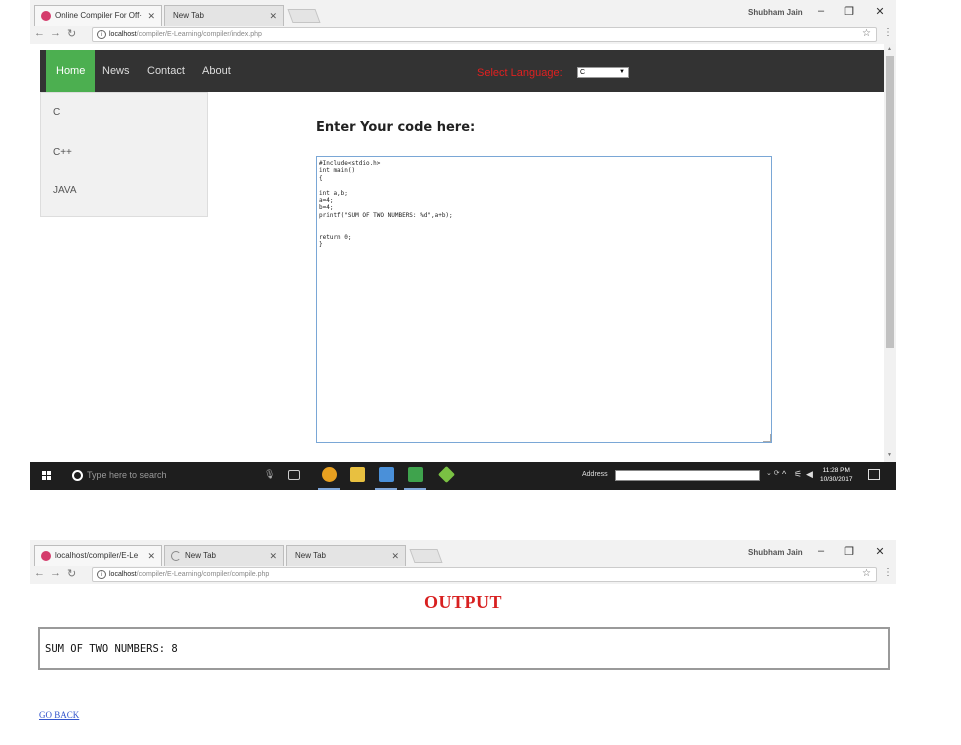 The width and height of the screenshot is (961, 745). I want to click on chrome-app-icon, so click(329, 474).